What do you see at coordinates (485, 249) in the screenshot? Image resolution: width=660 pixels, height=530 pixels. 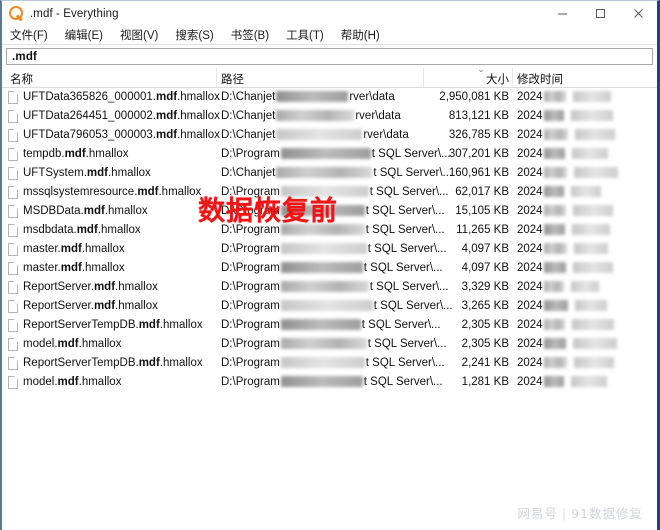 I see `file-size-cell: 4,097 KB` at bounding box center [485, 249].